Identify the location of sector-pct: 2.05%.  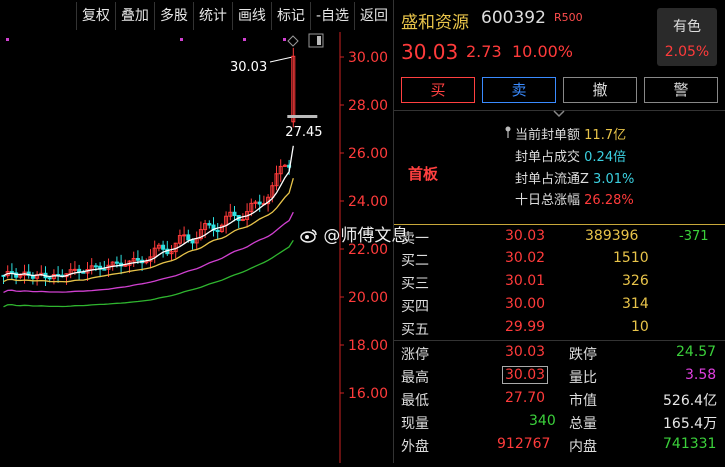
(687, 52).